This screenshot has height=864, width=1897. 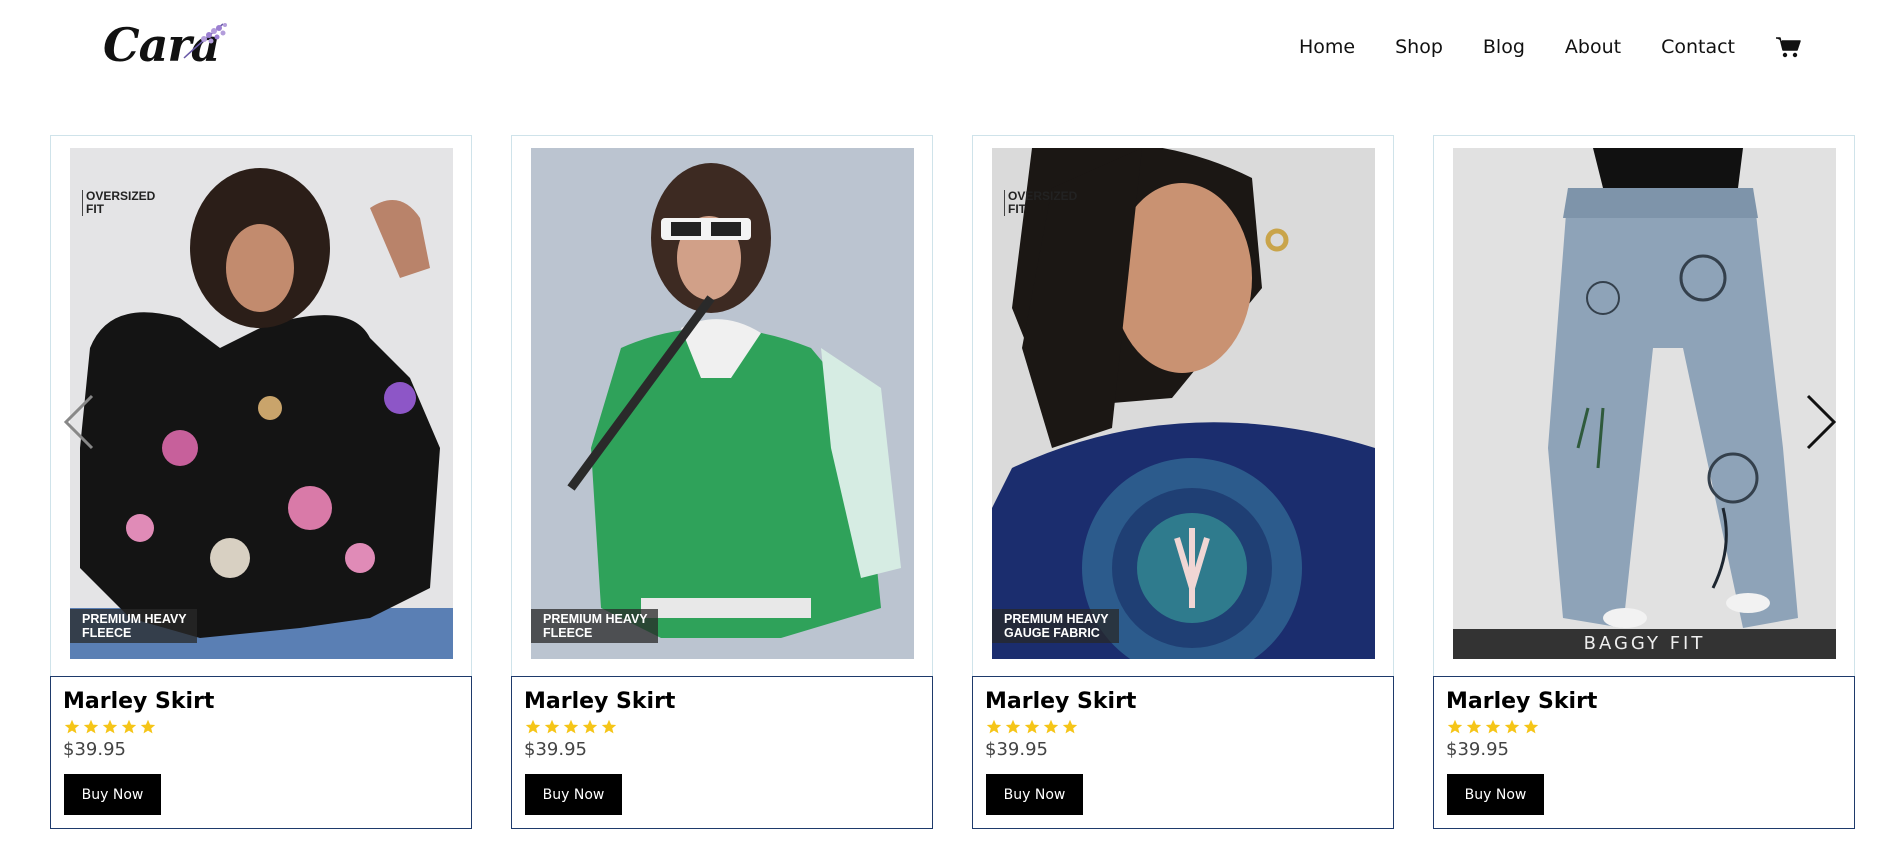 What do you see at coordinates (722, 403) in the screenshot?
I see `product-image: PREMIUM HEAVY FLEECE` at bounding box center [722, 403].